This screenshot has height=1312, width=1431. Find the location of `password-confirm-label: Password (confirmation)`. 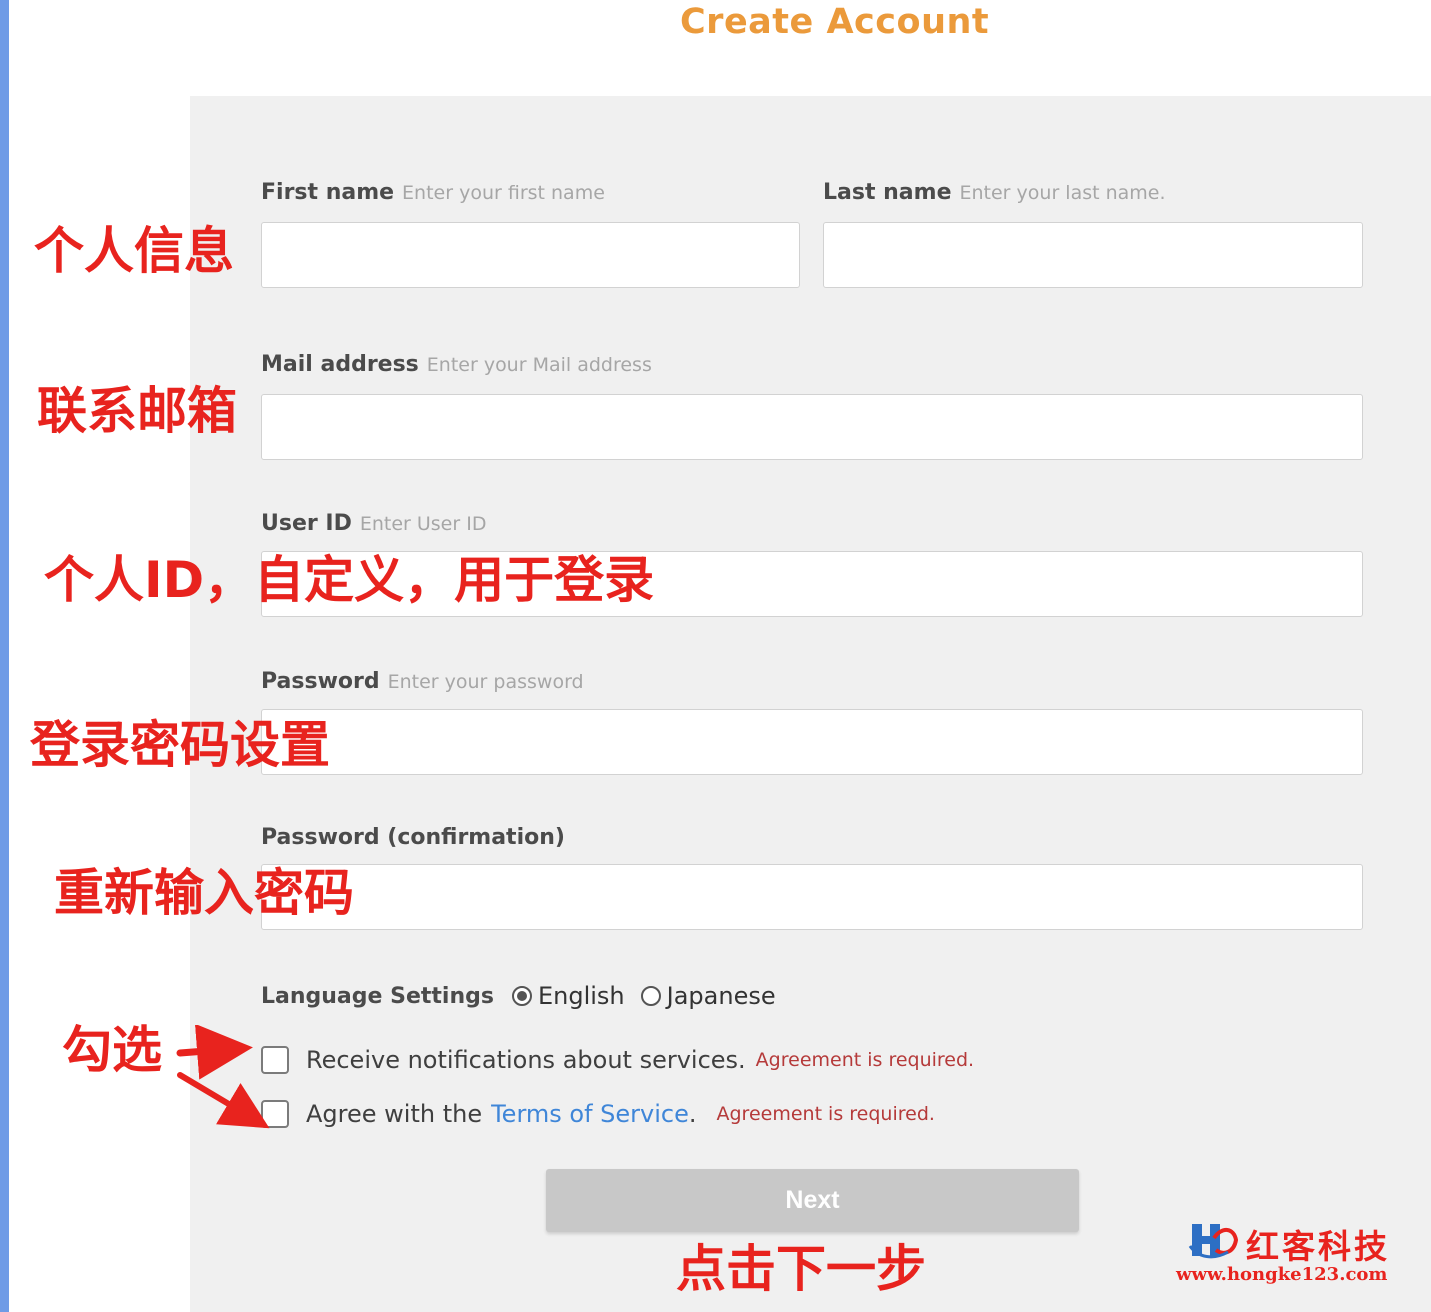

password-confirm-label: Password (confirmation) is located at coordinates (413, 837).